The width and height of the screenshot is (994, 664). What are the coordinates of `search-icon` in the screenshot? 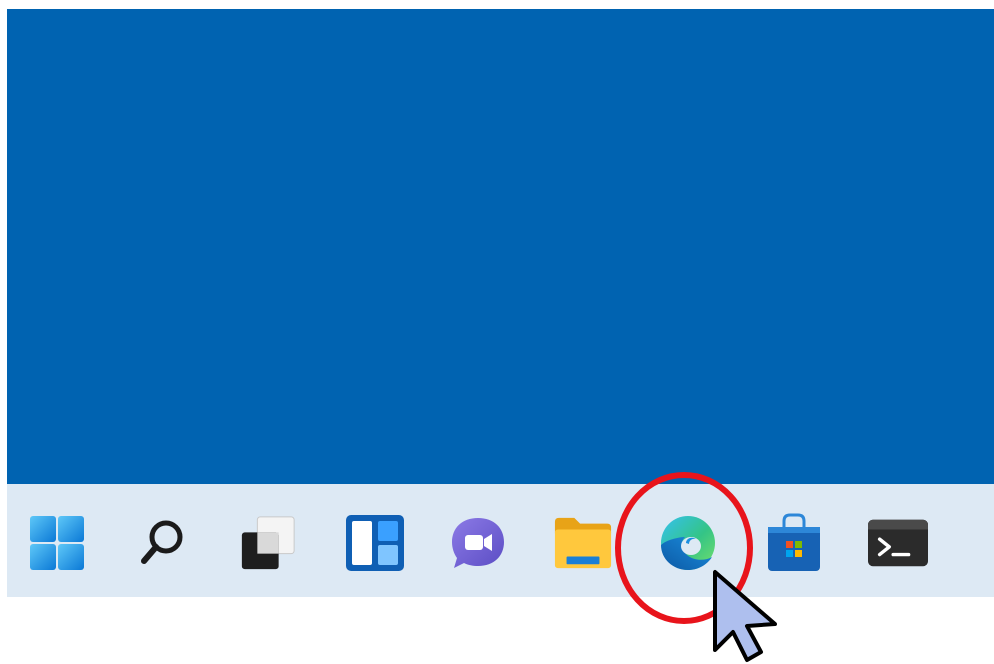 It's located at (162, 542).